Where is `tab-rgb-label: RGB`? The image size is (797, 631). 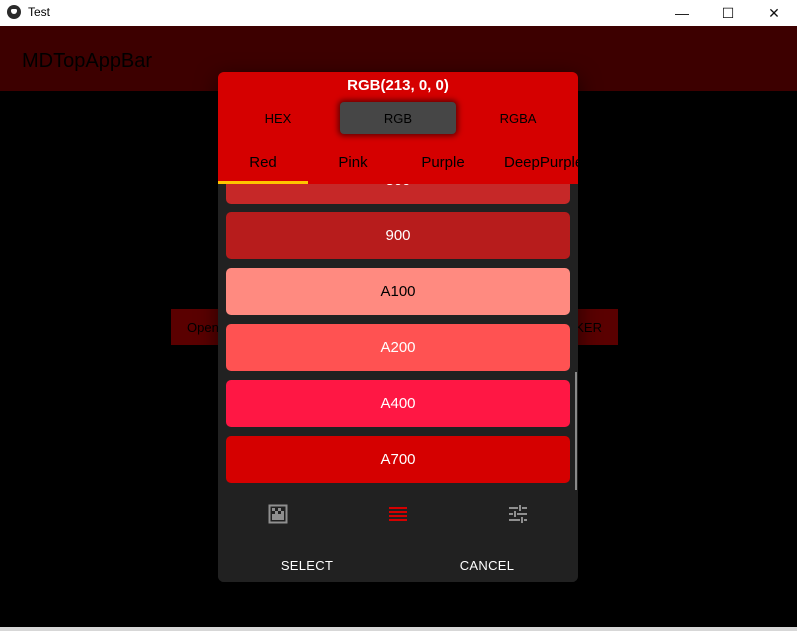 tab-rgb-label: RGB is located at coordinates (398, 118).